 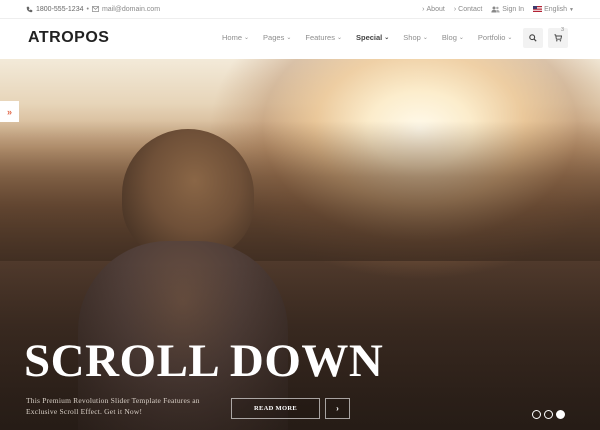 What do you see at coordinates (571, 9) in the screenshot?
I see `caret-down-icon: ▼` at bounding box center [571, 9].